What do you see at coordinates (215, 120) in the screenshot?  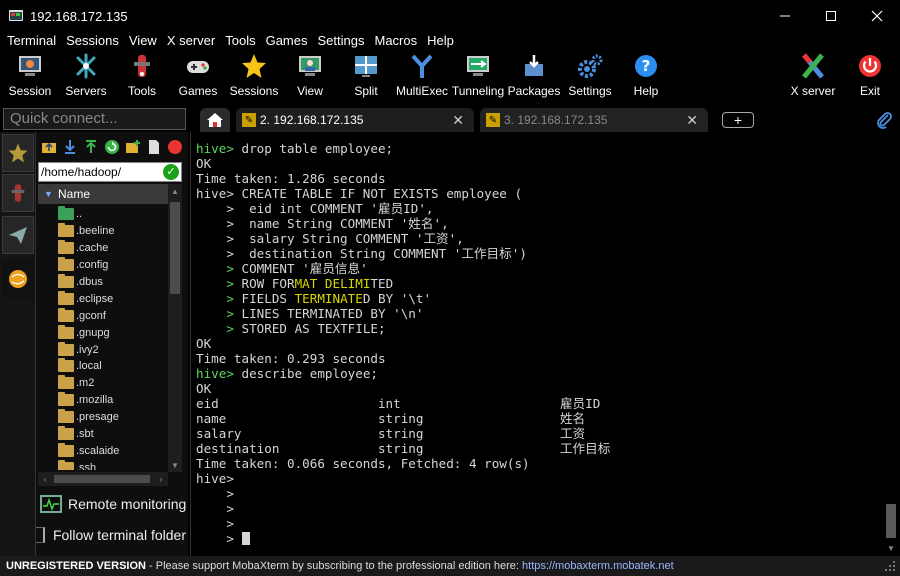 I see `home-tab` at bounding box center [215, 120].